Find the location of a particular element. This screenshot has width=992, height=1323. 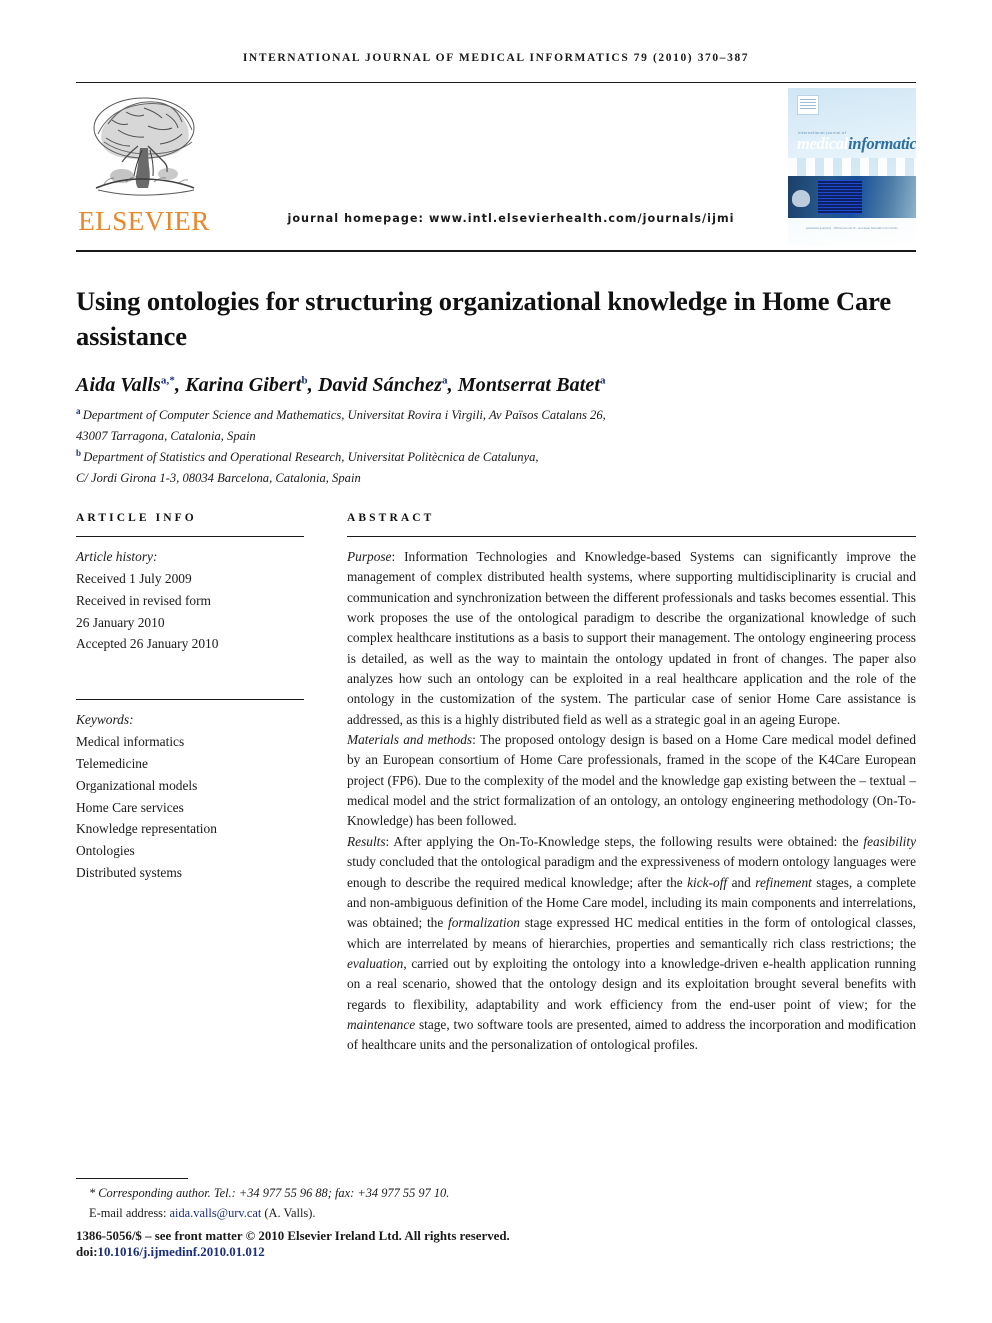

cover-title-word-informatics: informatics is located at coordinates (882, 143).